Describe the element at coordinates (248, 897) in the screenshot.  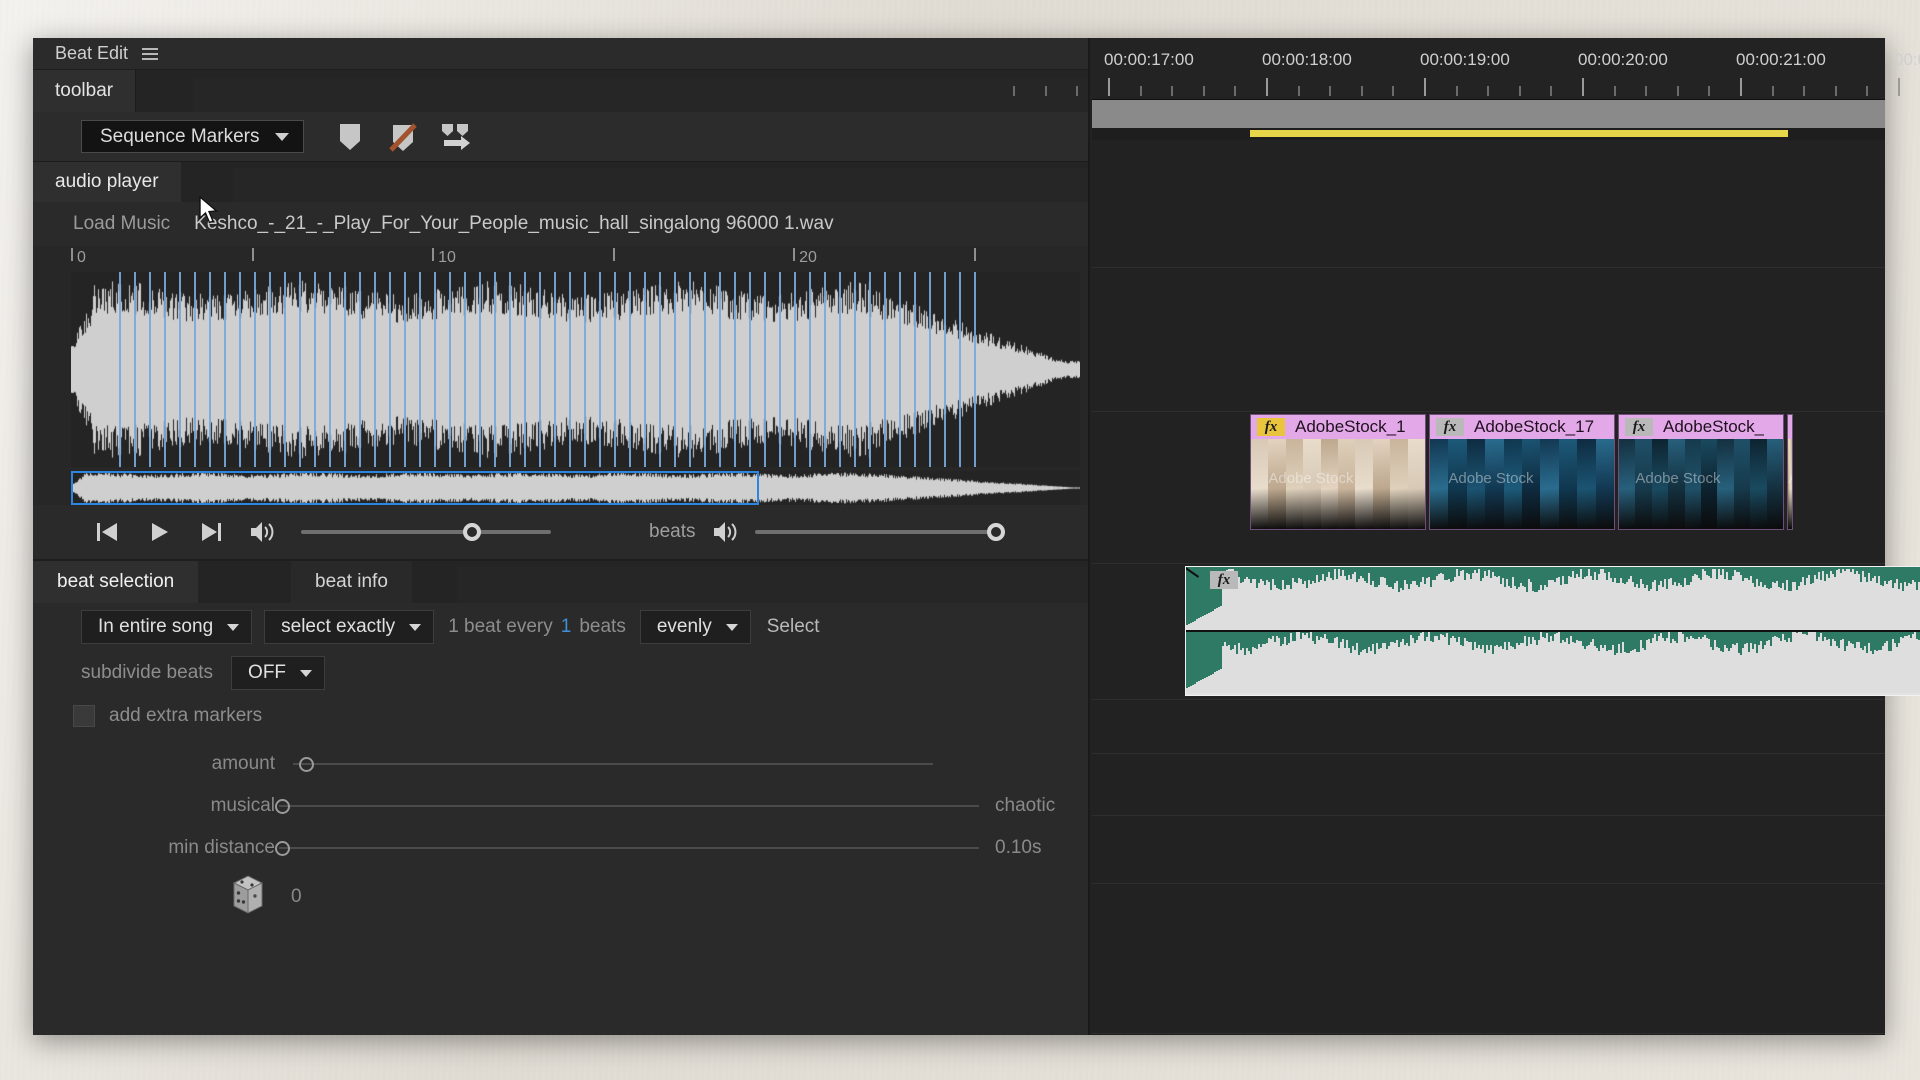
I see `dice-icon` at that location.